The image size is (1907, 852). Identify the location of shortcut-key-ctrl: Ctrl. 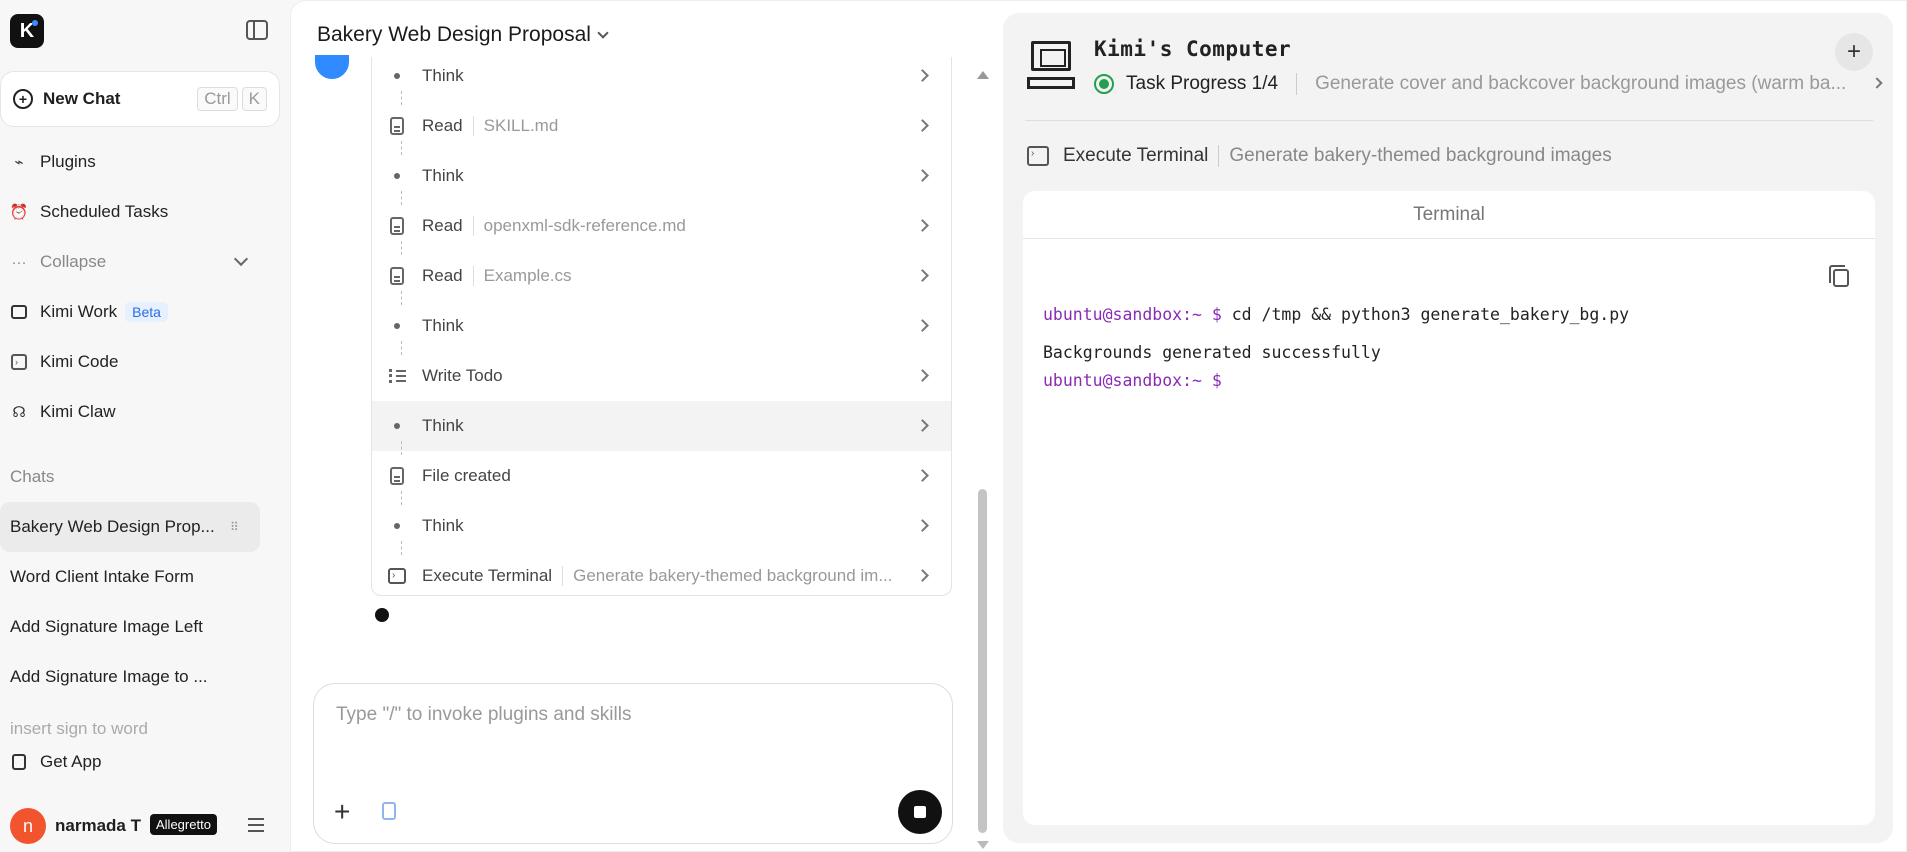
(217, 99).